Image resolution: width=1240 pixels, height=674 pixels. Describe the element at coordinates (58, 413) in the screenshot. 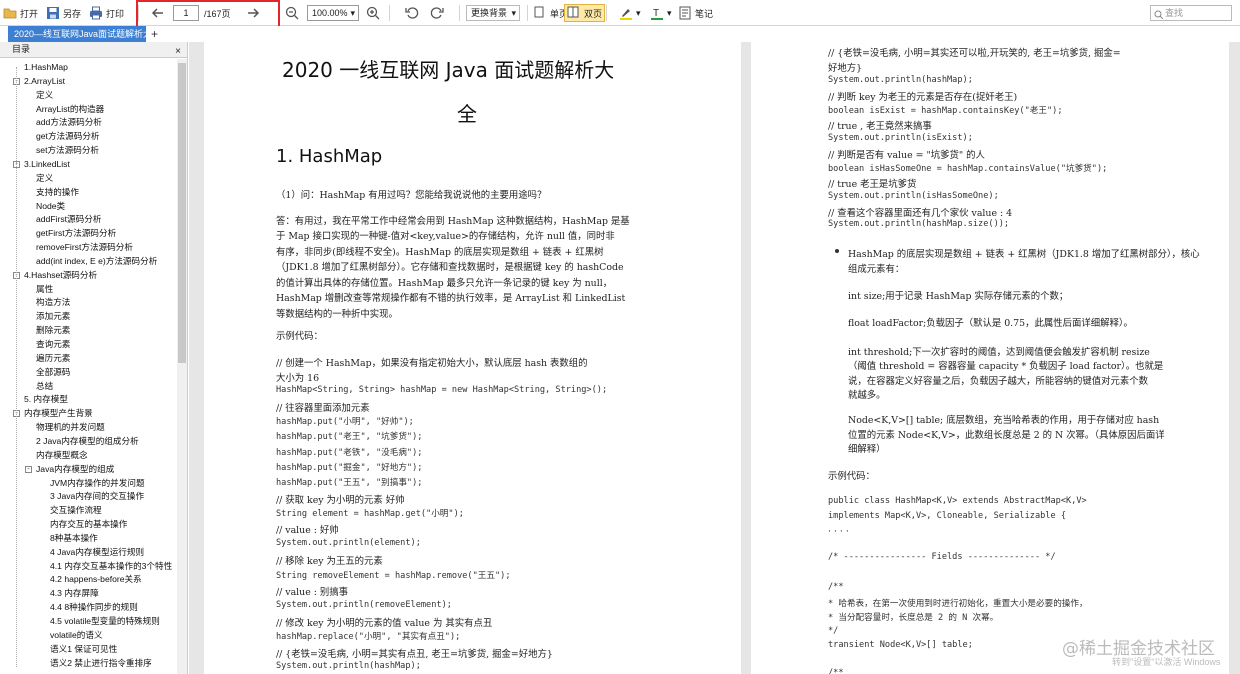

I see `toc-item: 内存模型产生背景` at that location.